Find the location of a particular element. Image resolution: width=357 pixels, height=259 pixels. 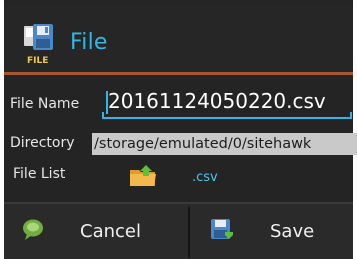

cancel-bubble-icon is located at coordinates (33, 229).